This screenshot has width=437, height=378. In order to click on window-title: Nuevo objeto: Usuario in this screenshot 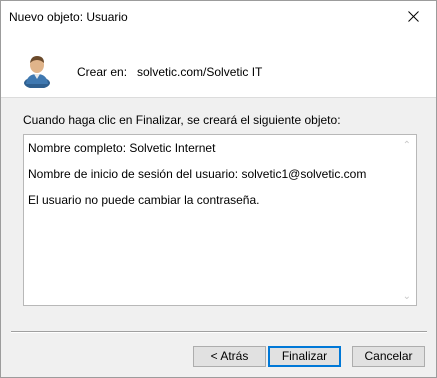, I will do `click(68, 17)`.